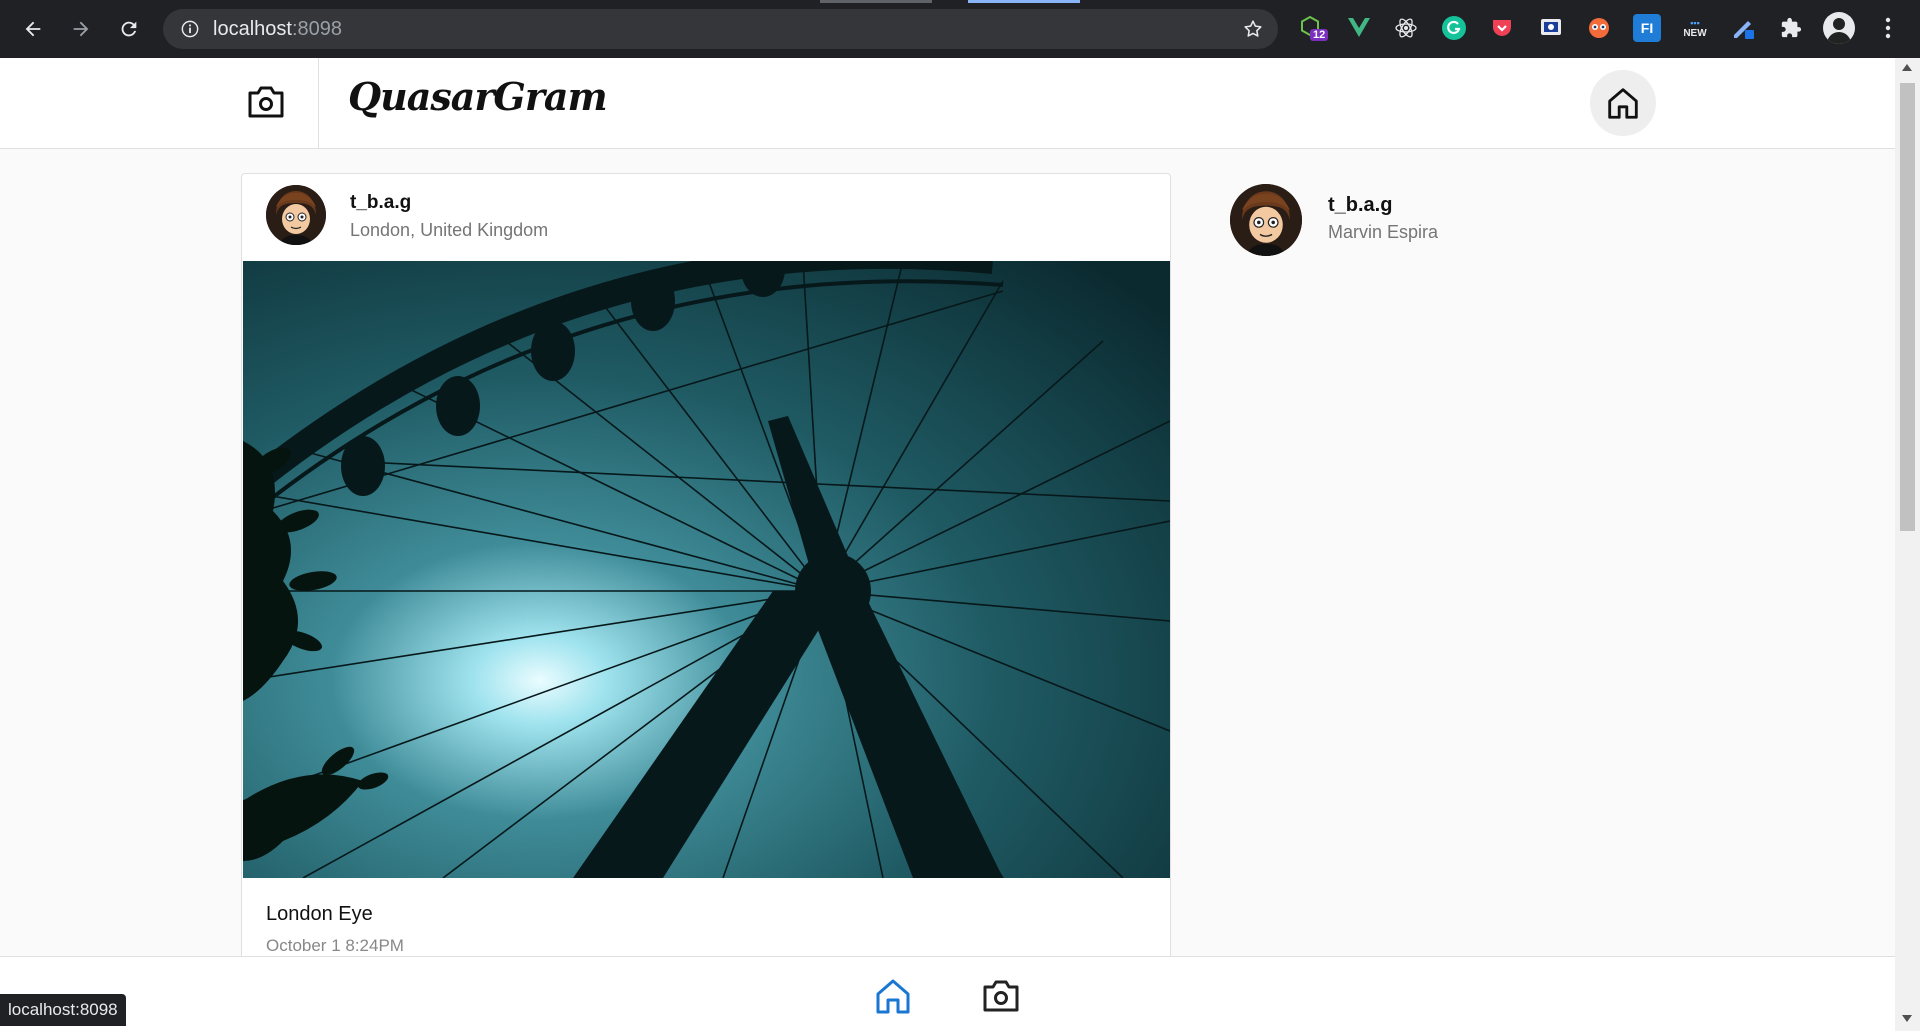  I want to click on header-camera-button, so click(266, 104).